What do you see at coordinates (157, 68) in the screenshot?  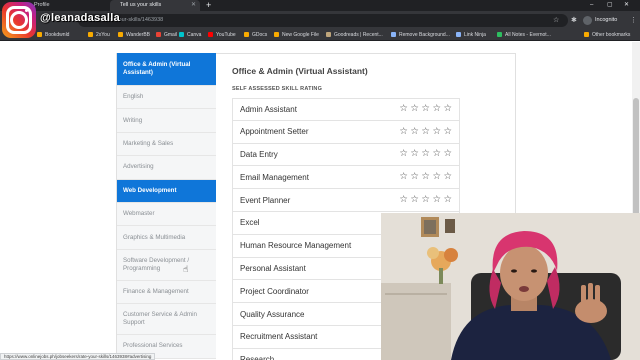 I see `sidebar-item-label: Office & Admin (Virtual Assistant)` at bounding box center [157, 68].